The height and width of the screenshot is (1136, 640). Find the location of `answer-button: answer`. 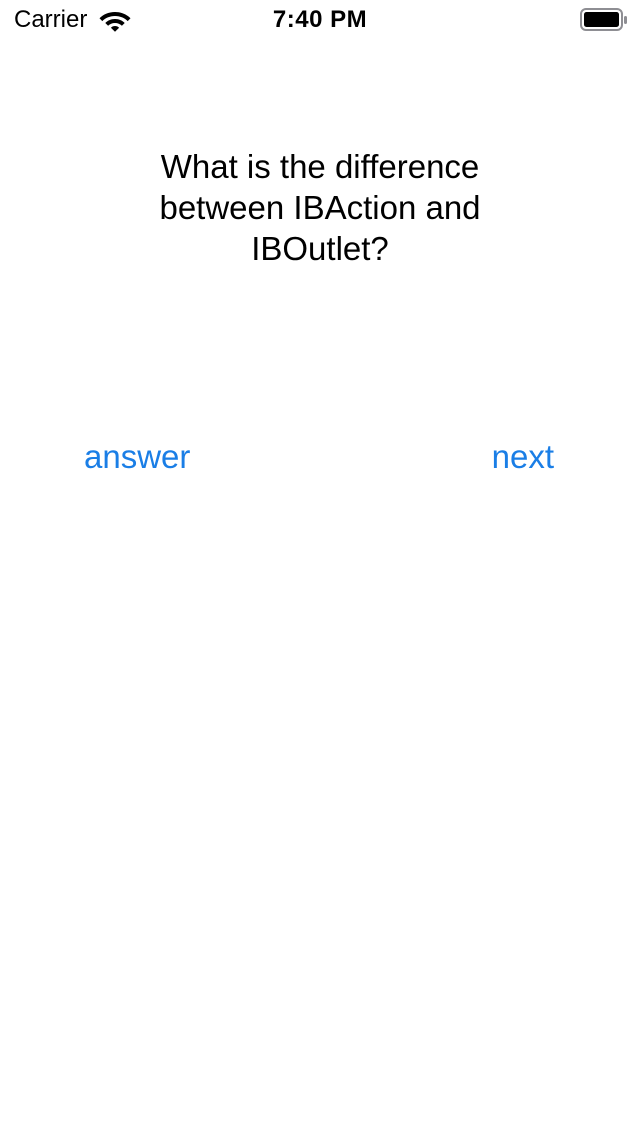

answer-button: answer is located at coordinates (144, 457).